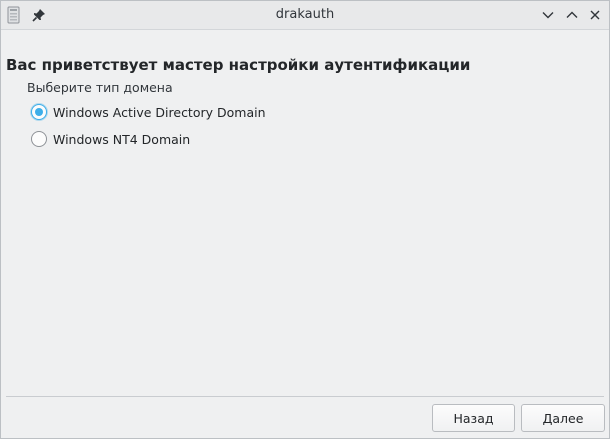 Image resolution: width=610 pixels, height=439 pixels. Describe the element at coordinates (159, 112) in the screenshot. I see `radio-label-active-directory: Windows Active Directory Domain` at that location.